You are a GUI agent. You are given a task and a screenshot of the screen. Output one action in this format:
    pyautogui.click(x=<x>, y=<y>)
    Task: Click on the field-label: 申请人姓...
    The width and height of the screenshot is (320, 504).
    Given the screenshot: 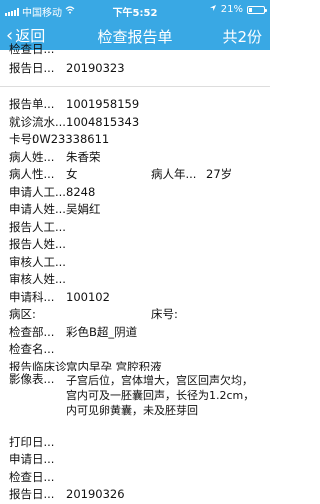 What is the action you would take?
    pyautogui.click(x=37, y=209)
    